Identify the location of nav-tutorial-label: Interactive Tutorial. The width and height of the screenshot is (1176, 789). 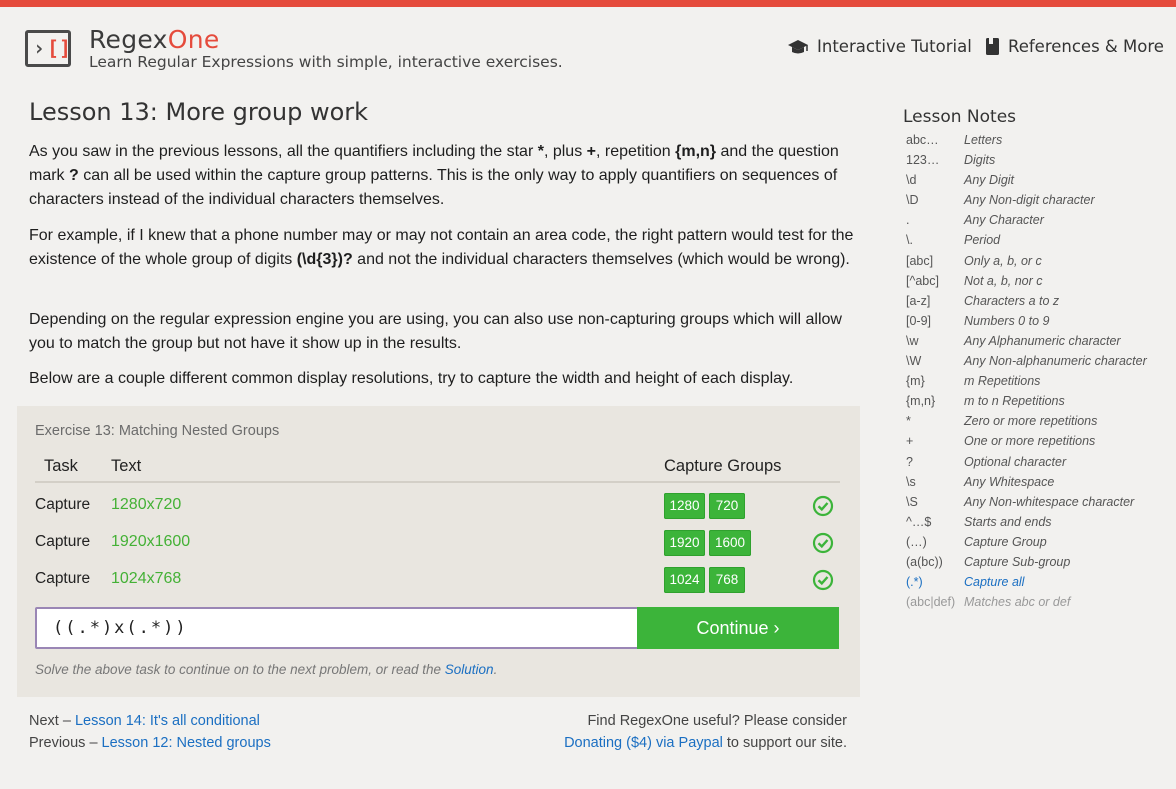
(894, 46).